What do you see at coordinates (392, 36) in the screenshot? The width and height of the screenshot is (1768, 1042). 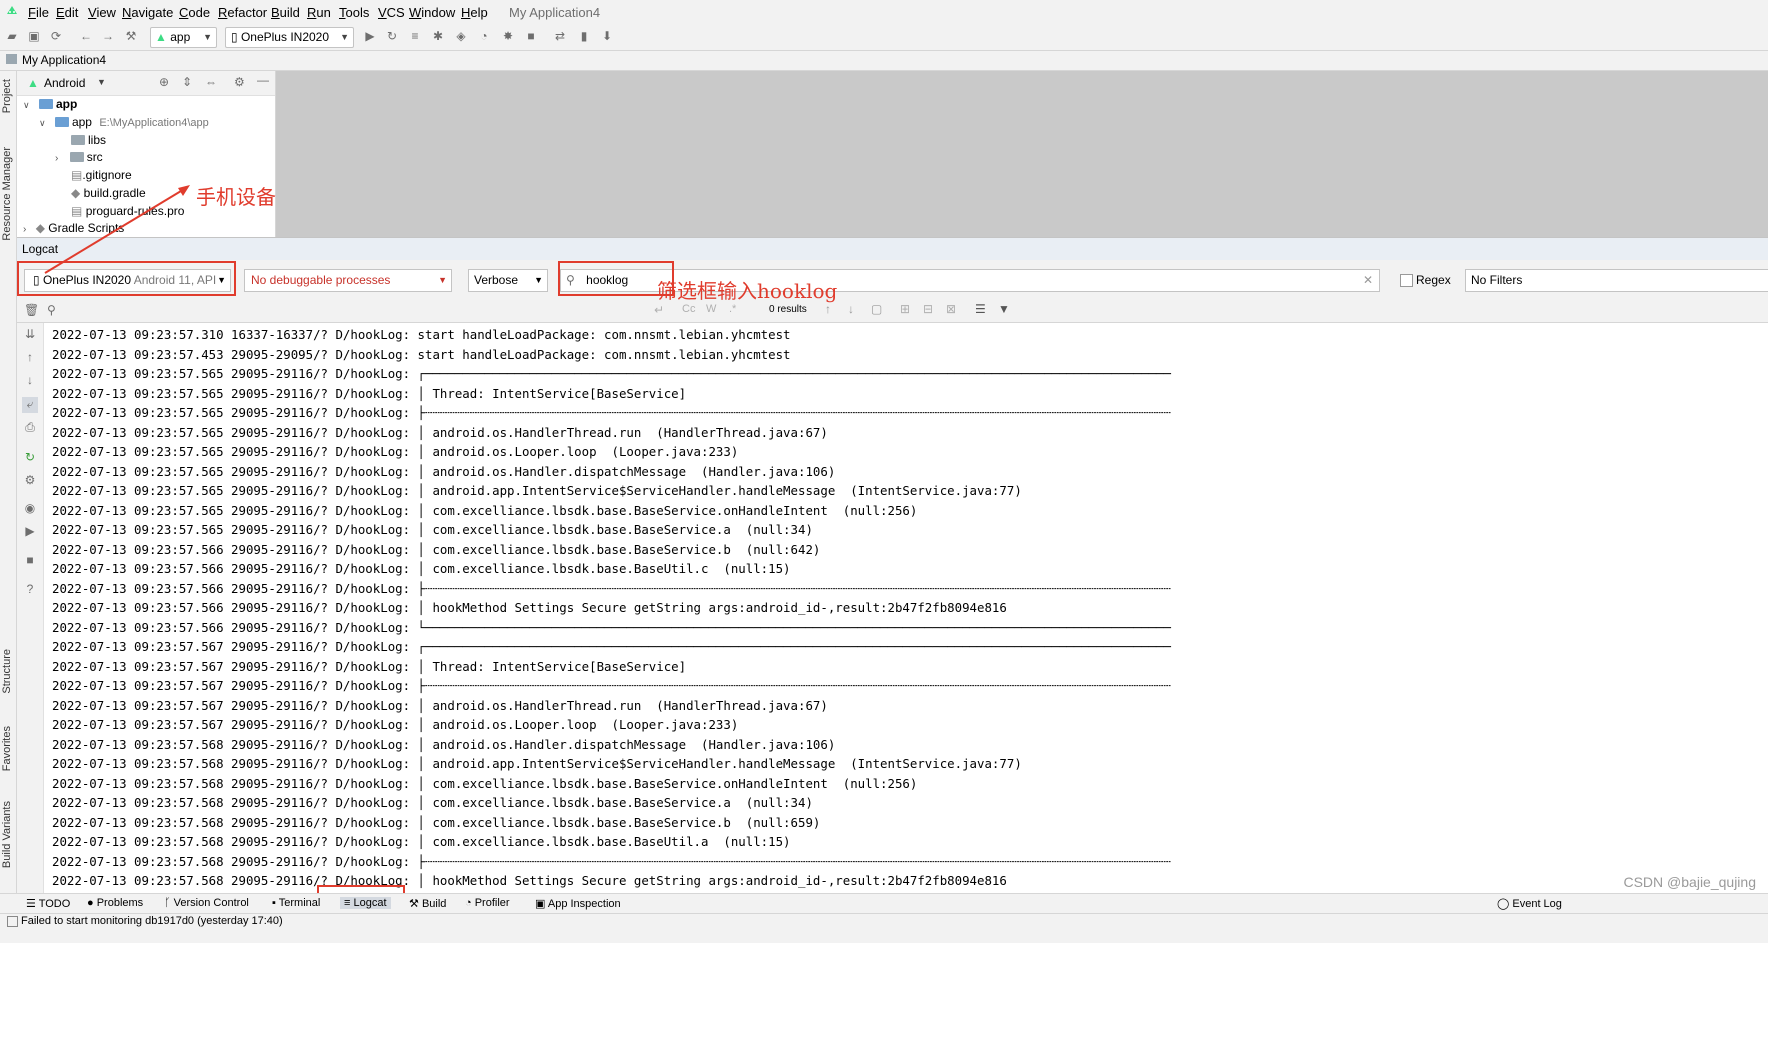 I see `apply-changes-icon: ↻` at bounding box center [392, 36].